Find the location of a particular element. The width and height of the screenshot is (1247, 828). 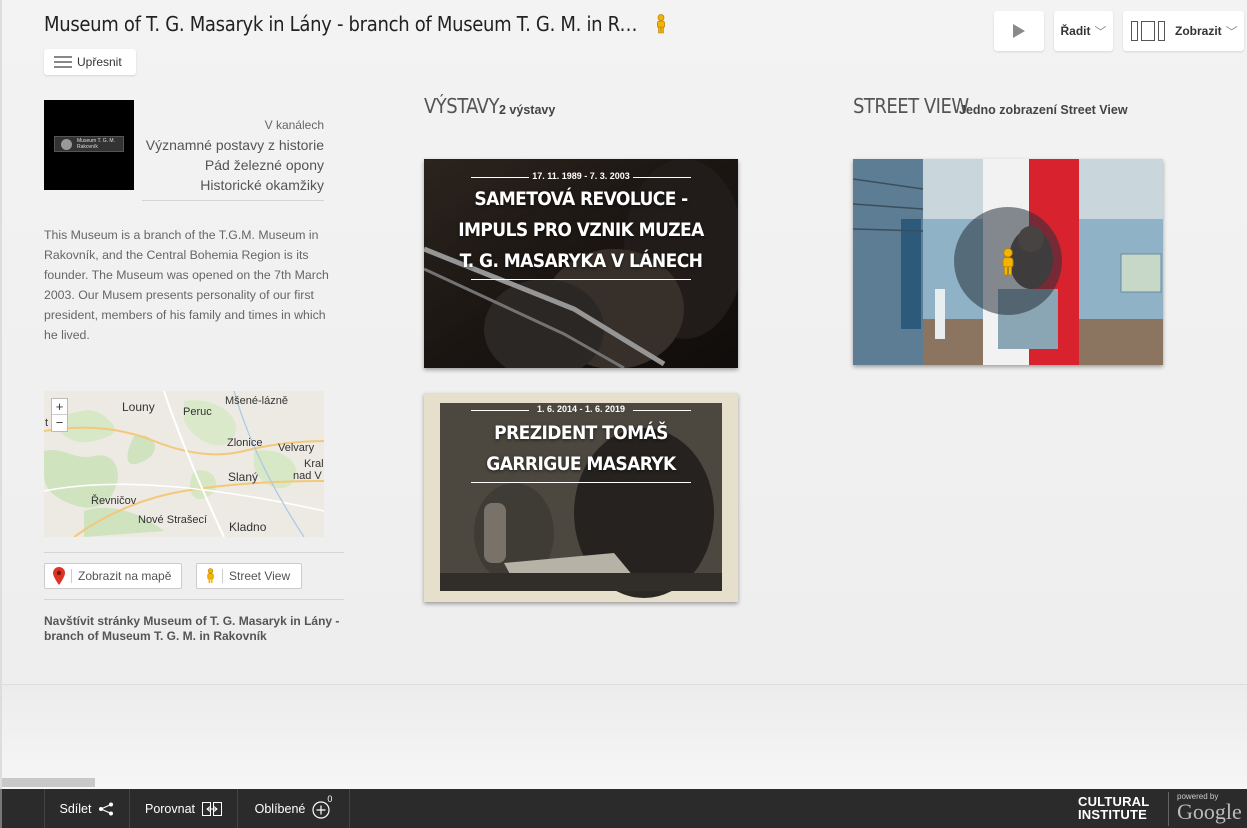

map-label: Řevničov is located at coordinates (114, 501).